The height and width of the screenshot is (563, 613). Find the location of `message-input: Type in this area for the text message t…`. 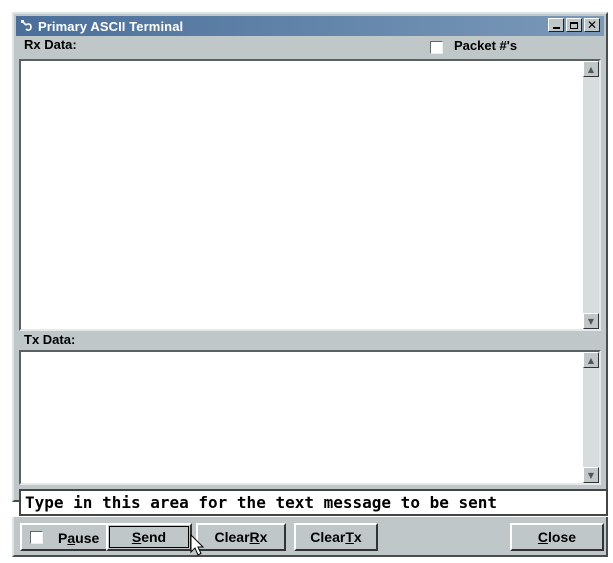

message-input: Type in this area for the text message t… is located at coordinates (313, 502).